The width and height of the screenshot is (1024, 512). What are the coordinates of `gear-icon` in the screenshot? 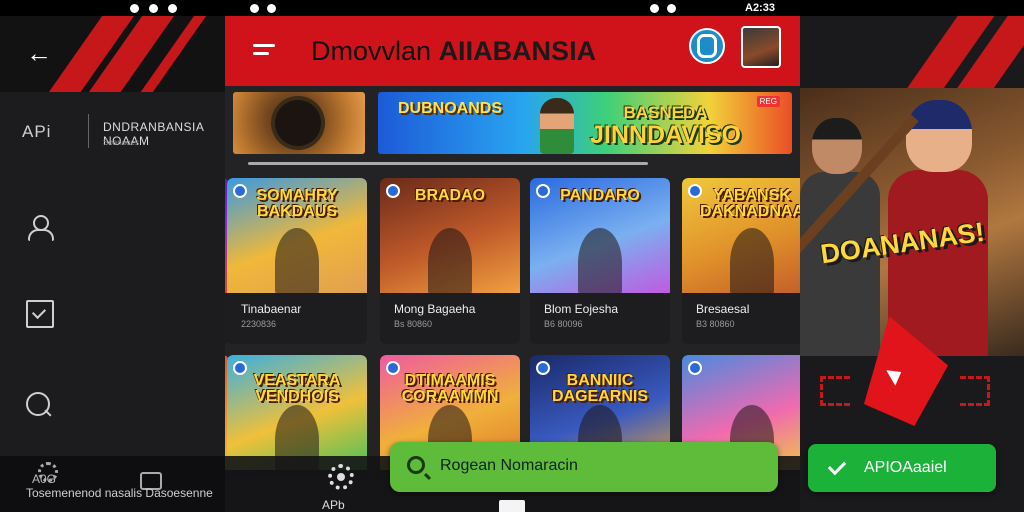 It's located at (341, 477).